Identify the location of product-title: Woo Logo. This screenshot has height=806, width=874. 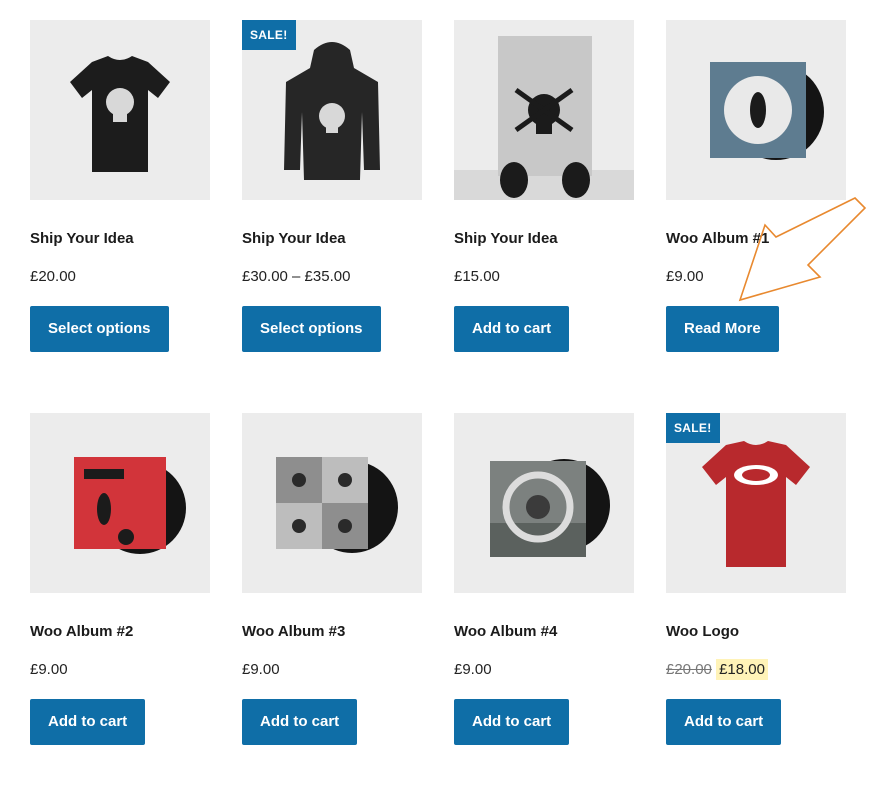
(756, 632).